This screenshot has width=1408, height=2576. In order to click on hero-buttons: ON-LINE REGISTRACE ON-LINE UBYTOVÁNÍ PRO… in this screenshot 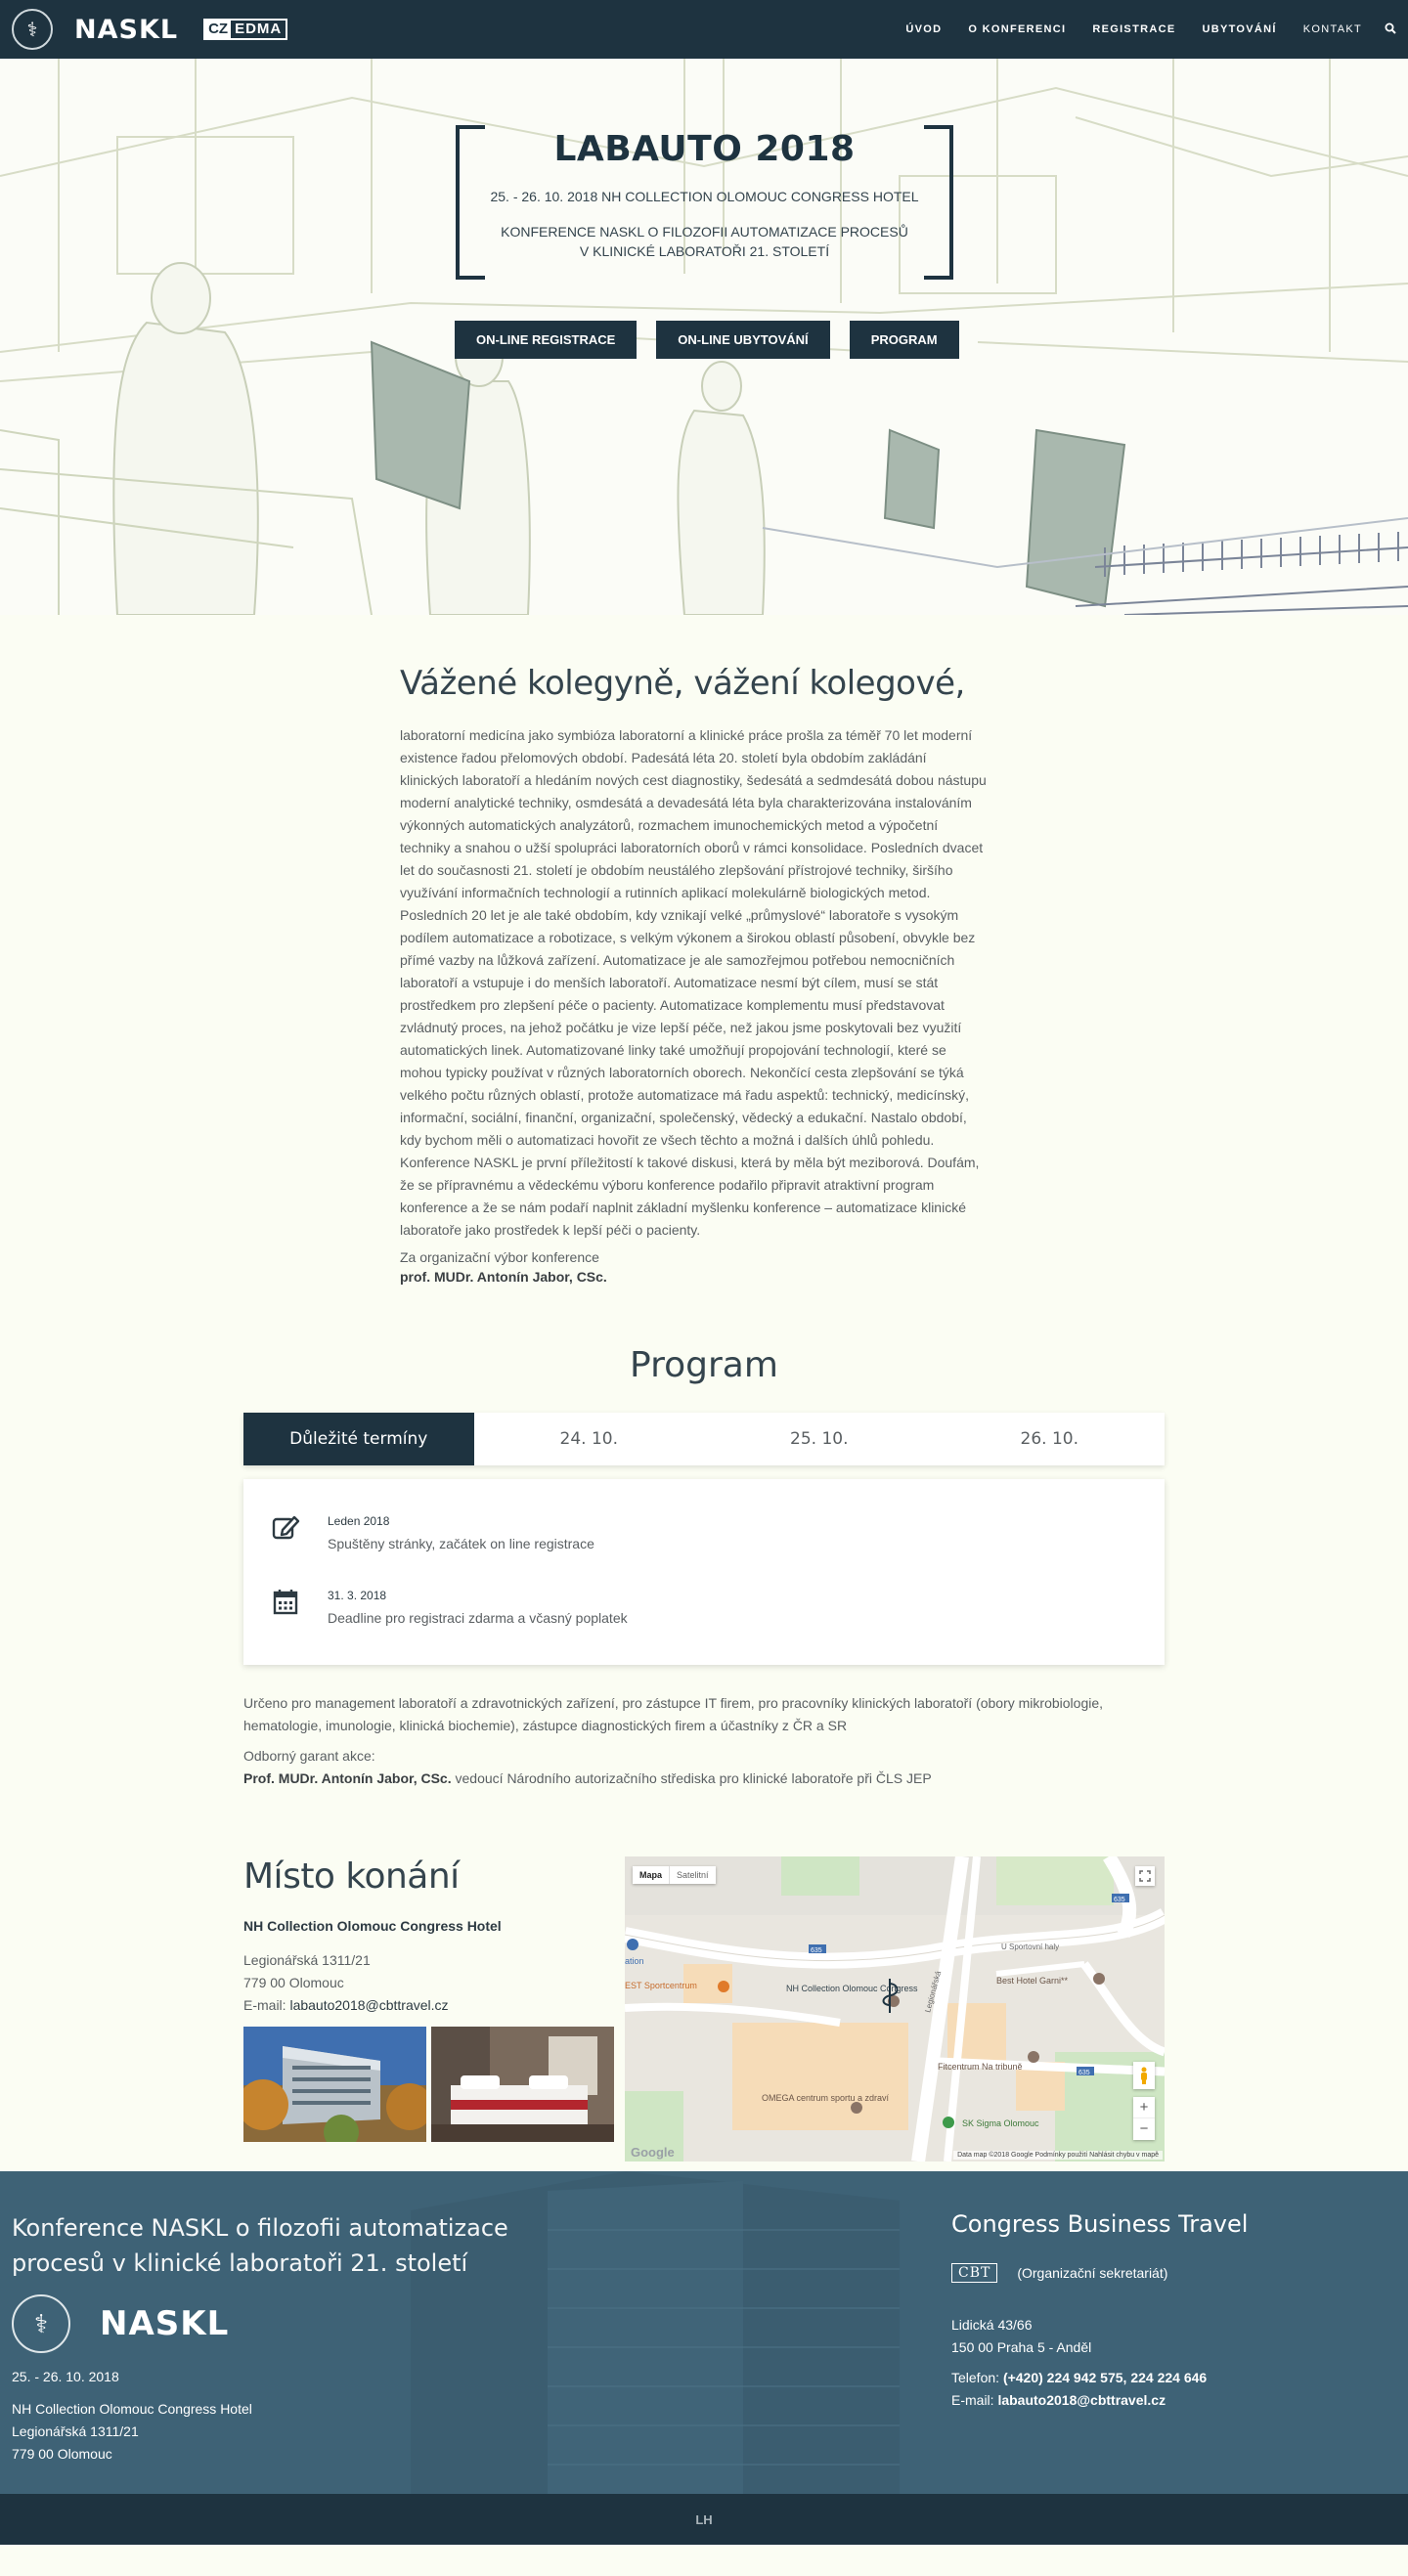, I will do `click(707, 340)`.